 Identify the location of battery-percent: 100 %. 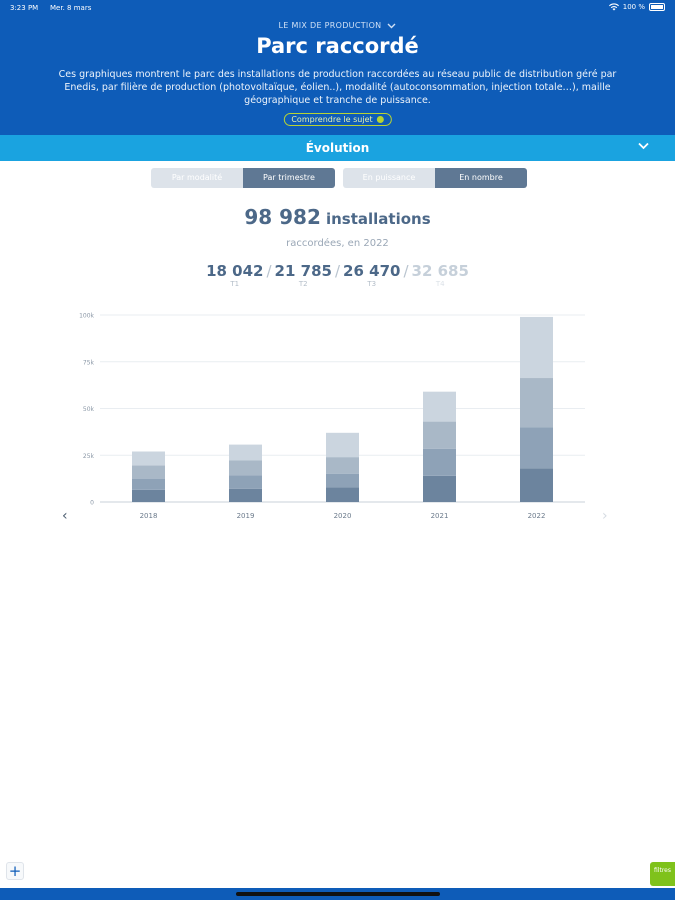
(633, 7).